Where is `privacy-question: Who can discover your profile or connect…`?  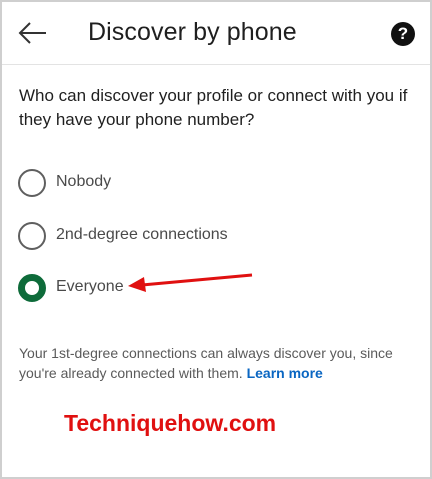 privacy-question: Who can discover your profile or connect… is located at coordinates (213, 107).